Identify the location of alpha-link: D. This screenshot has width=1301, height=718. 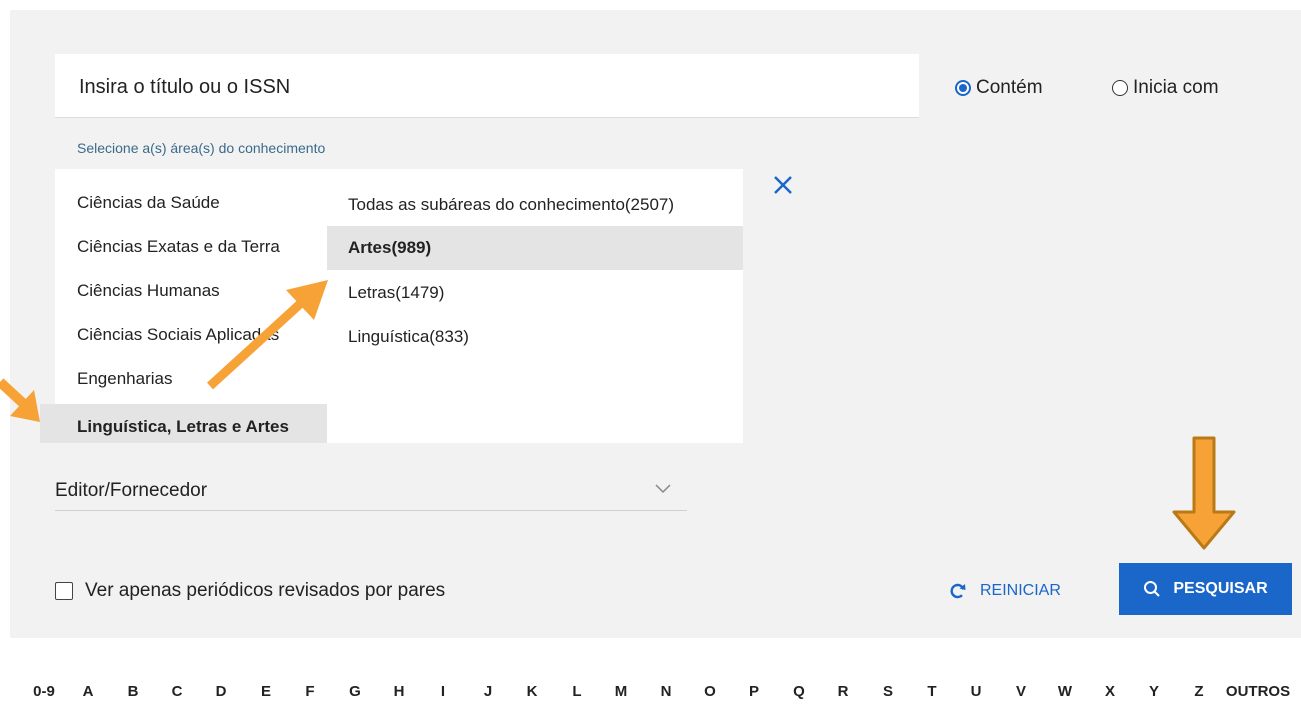
(221, 691).